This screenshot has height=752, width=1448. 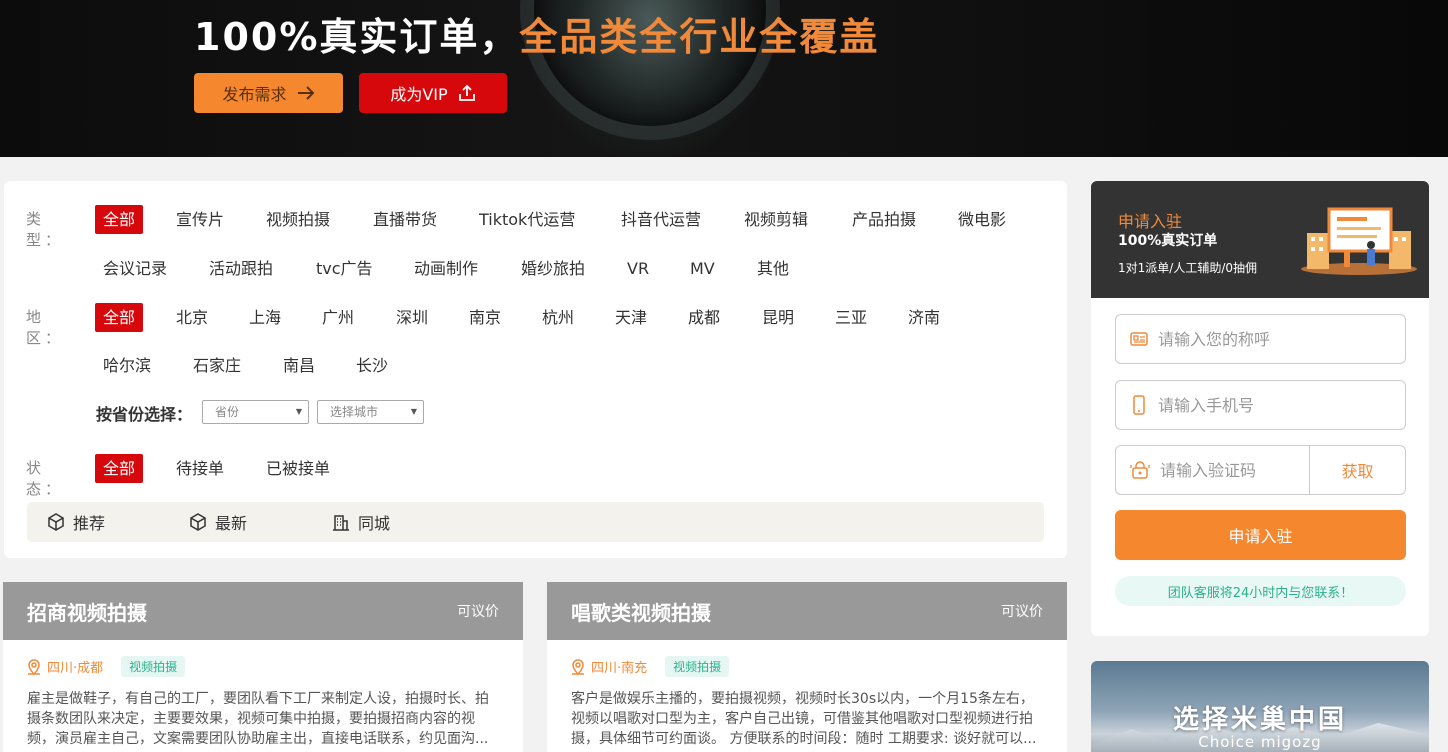 What do you see at coordinates (1260, 591) in the screenshot?
I see `service-notice: 团队客服将24小时内与您联系！` at bounding box center [1260, 591].